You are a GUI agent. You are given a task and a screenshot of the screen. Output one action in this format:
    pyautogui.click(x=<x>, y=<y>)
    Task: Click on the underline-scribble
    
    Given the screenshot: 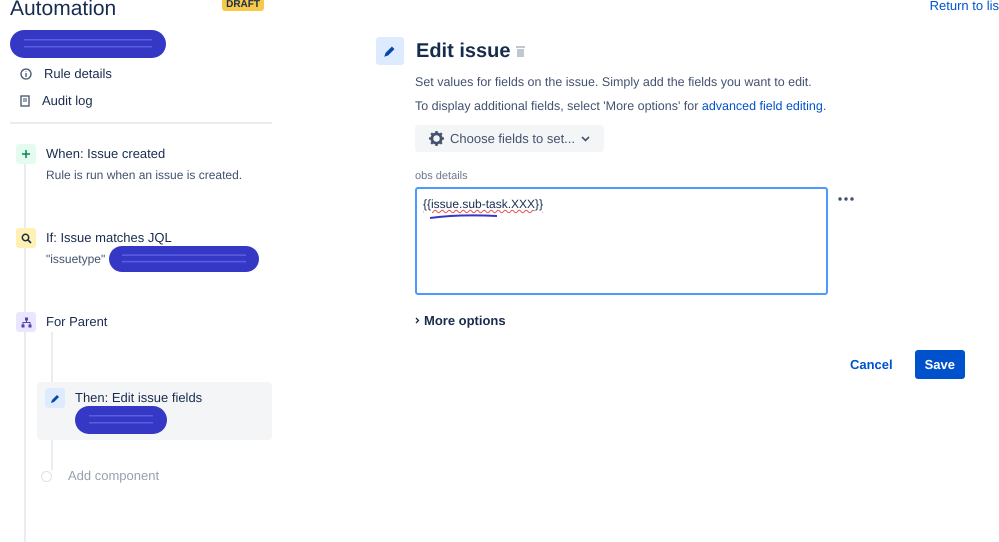 What is the action you would take?
    pyautogui.click(x=464, y=217)
    